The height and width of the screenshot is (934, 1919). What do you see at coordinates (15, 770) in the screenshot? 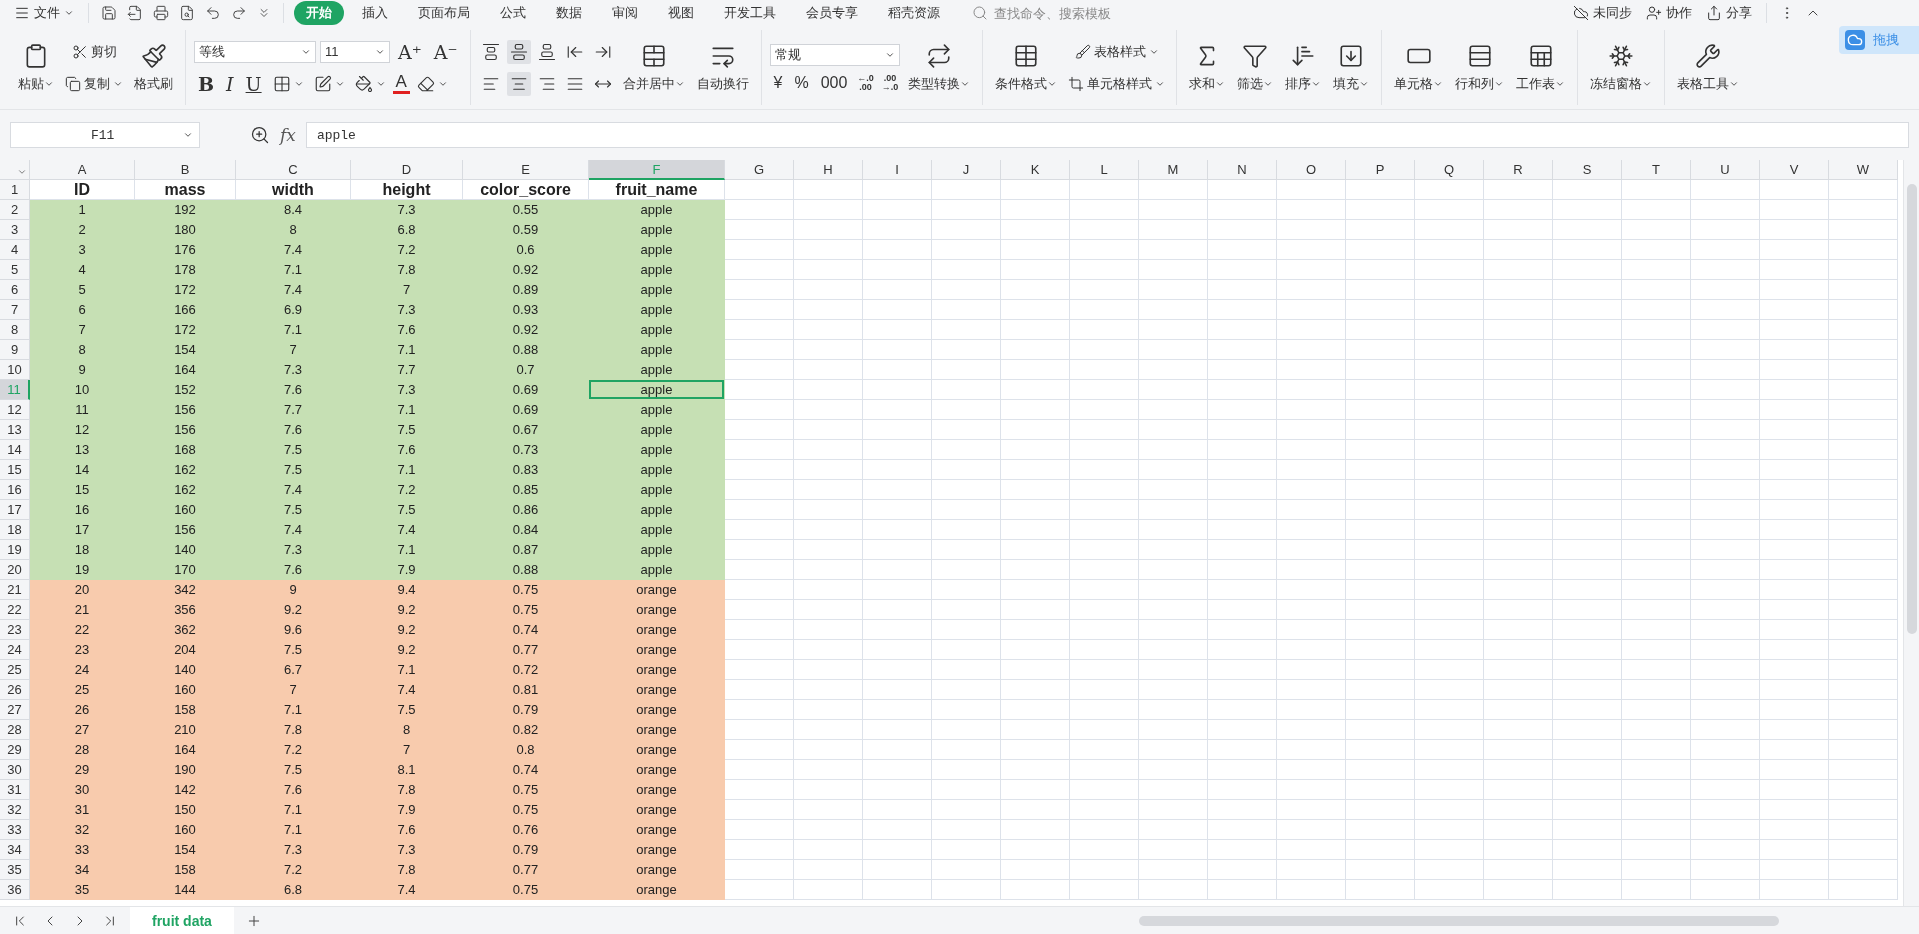
I see `row-header: 30` at bounding box center [15, 770].